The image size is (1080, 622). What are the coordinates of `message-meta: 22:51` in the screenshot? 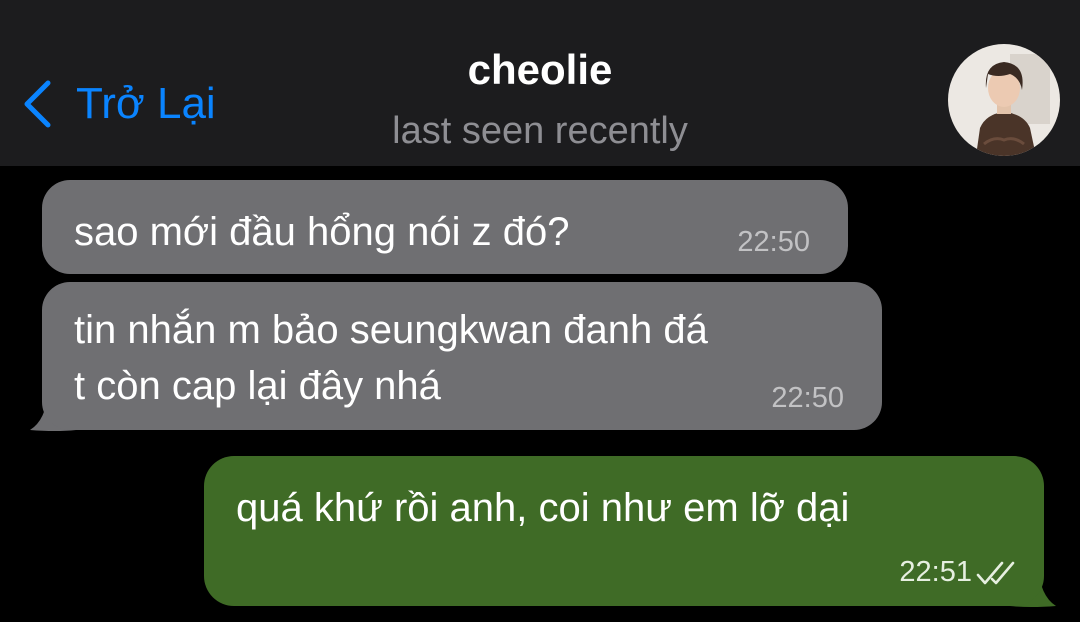 It's located at (958, 572).